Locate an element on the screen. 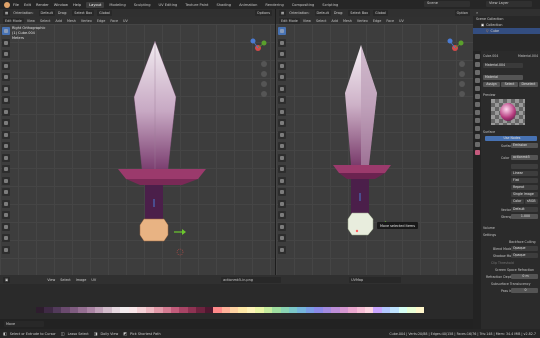 This screenshot has width=540, height=338. view-layer-tab-icon is located at coordinates (477, 80).